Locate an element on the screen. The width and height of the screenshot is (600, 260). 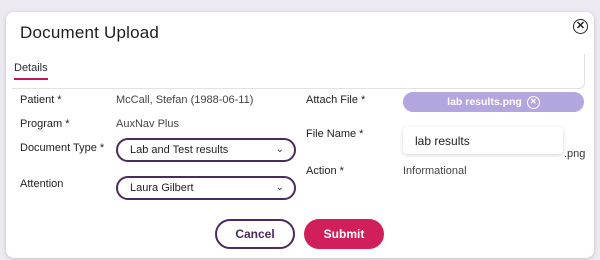
document-type-value: Lab and Test results is located at coordinates (179, 150).